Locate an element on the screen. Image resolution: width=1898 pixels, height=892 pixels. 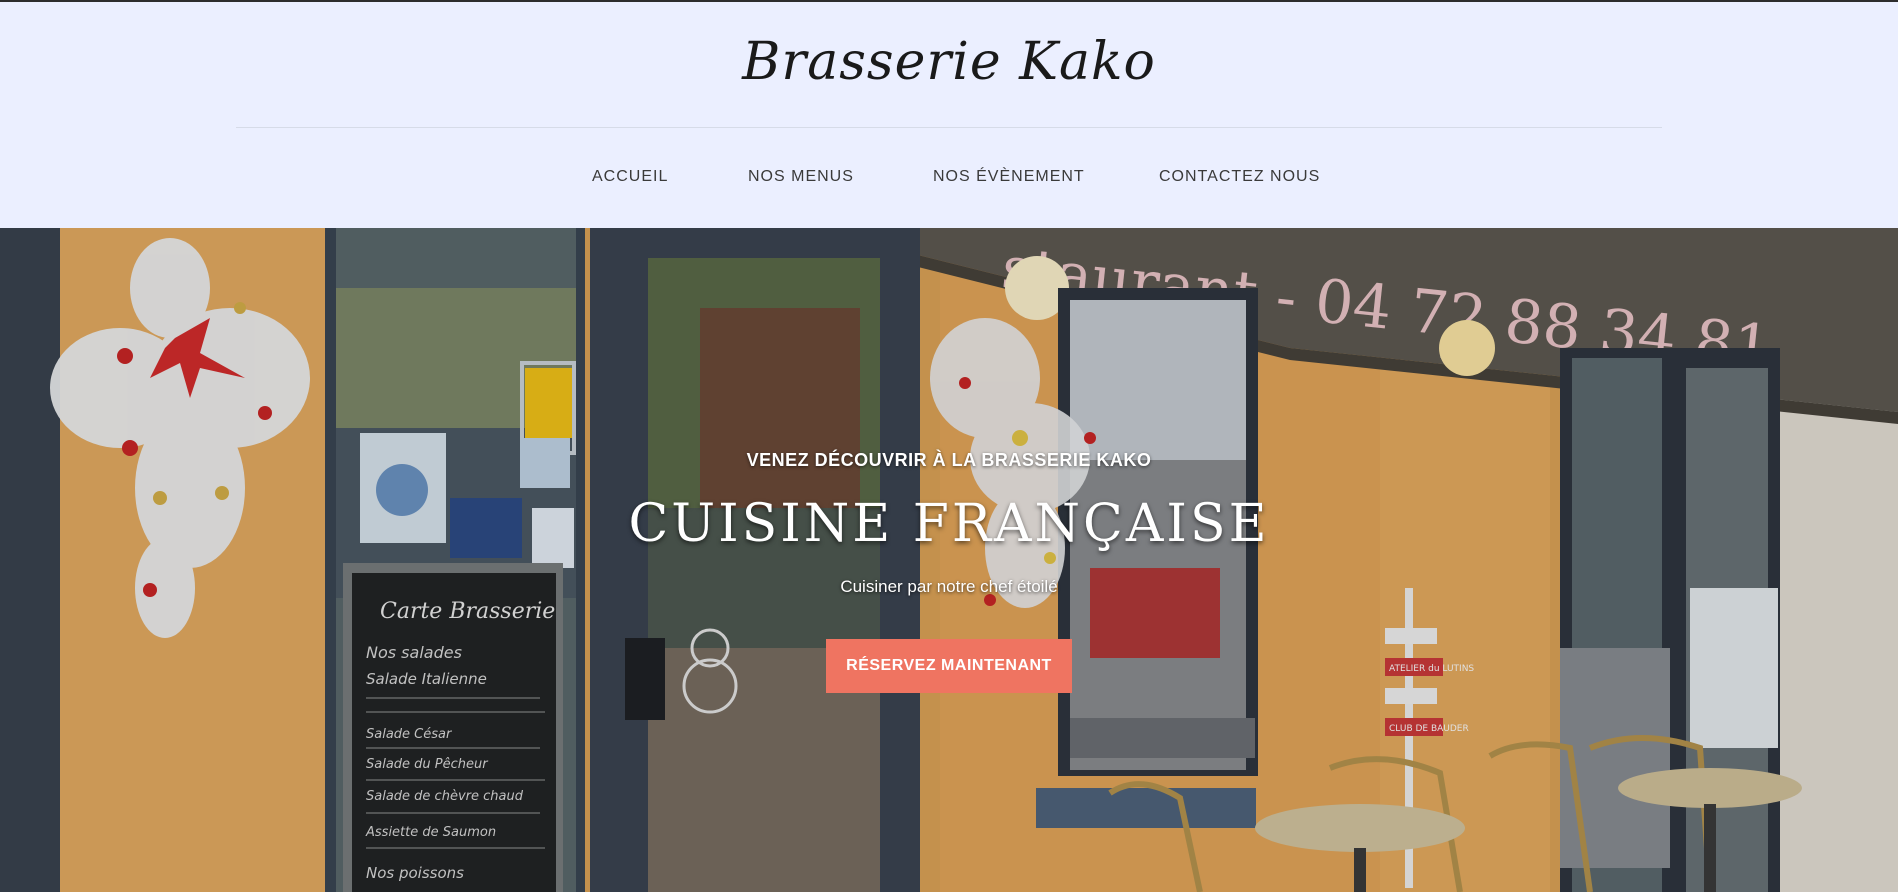
header-divider is located at coordinates (949, 127).